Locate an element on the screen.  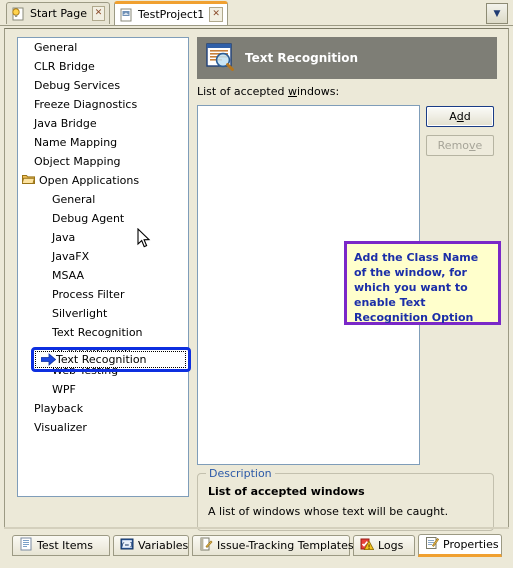
pane-header: Text Recognition is located at coordinates (347, 58).